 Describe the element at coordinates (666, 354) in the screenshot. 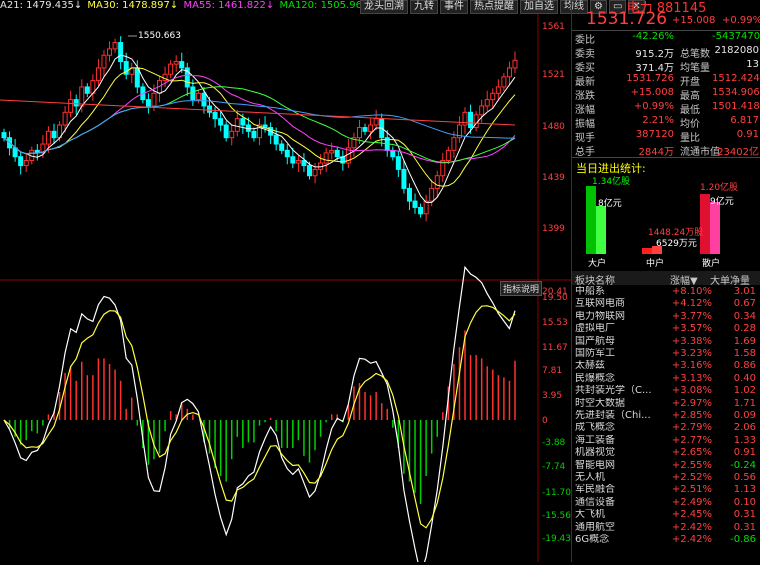

I see `sector-row: 国防军工 +3.23% 1.58` at that location.